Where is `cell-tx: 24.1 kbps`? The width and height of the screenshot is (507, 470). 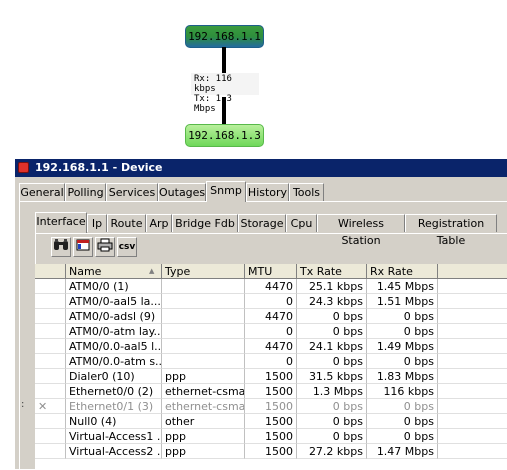 cell-tx: 24.1 kbps is located at coordinates (332, 346).